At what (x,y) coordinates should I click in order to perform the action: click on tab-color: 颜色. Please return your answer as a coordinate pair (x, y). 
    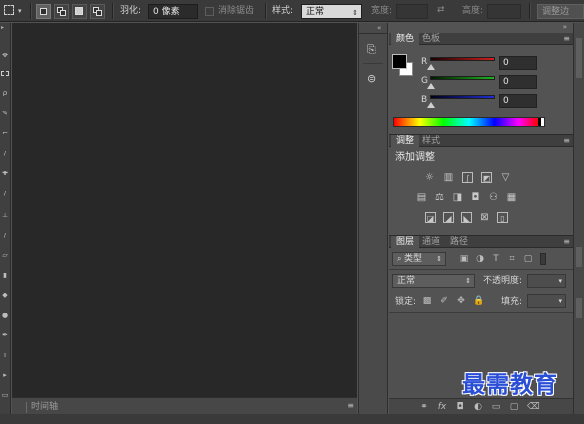
    Looking at the image, I should click on (405, 39).